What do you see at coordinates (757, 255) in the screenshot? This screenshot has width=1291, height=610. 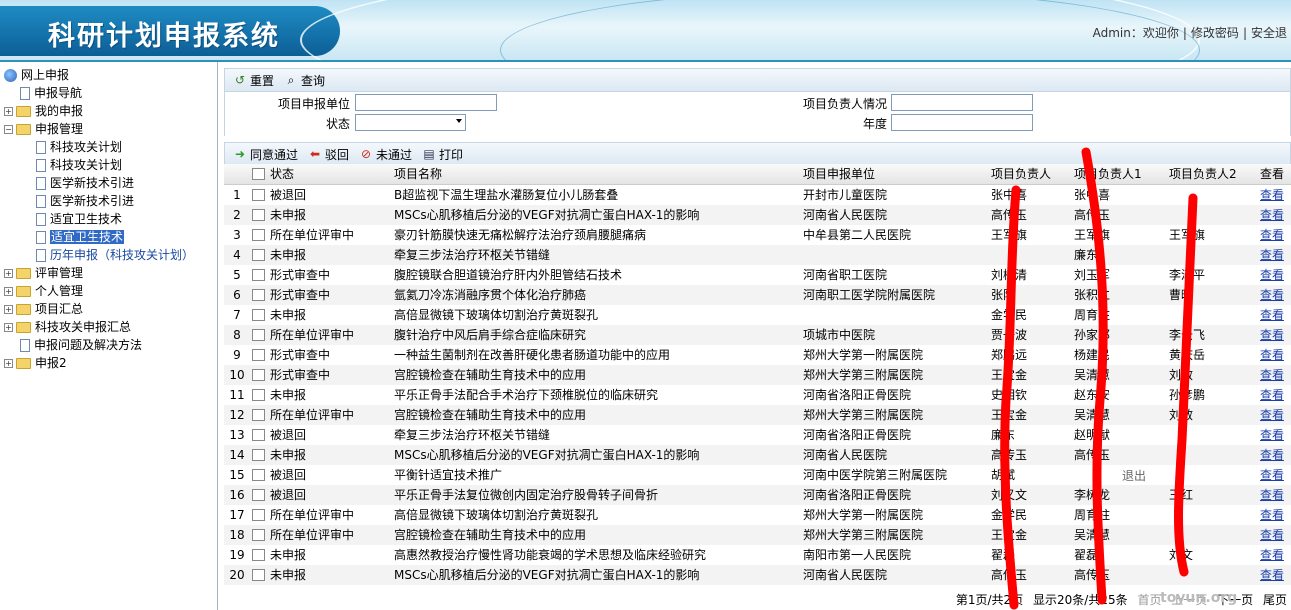 I see `table-row: 4 未申报 牵复三步法治疗环枢关节错缝 廉东 查看` at bounding box center [757, 255].